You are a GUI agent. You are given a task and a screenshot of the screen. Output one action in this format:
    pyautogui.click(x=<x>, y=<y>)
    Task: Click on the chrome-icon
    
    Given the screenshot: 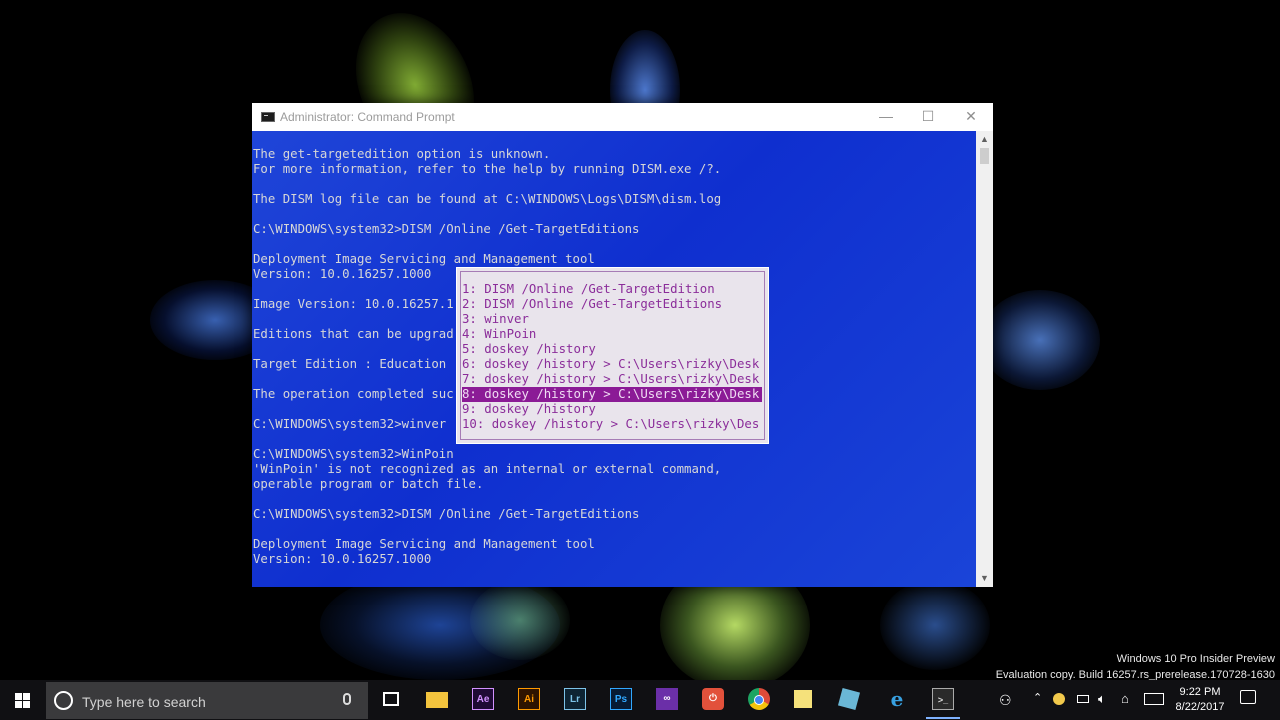 What is the action you would take?
    pyautogui.click(x=759, y=699)
    